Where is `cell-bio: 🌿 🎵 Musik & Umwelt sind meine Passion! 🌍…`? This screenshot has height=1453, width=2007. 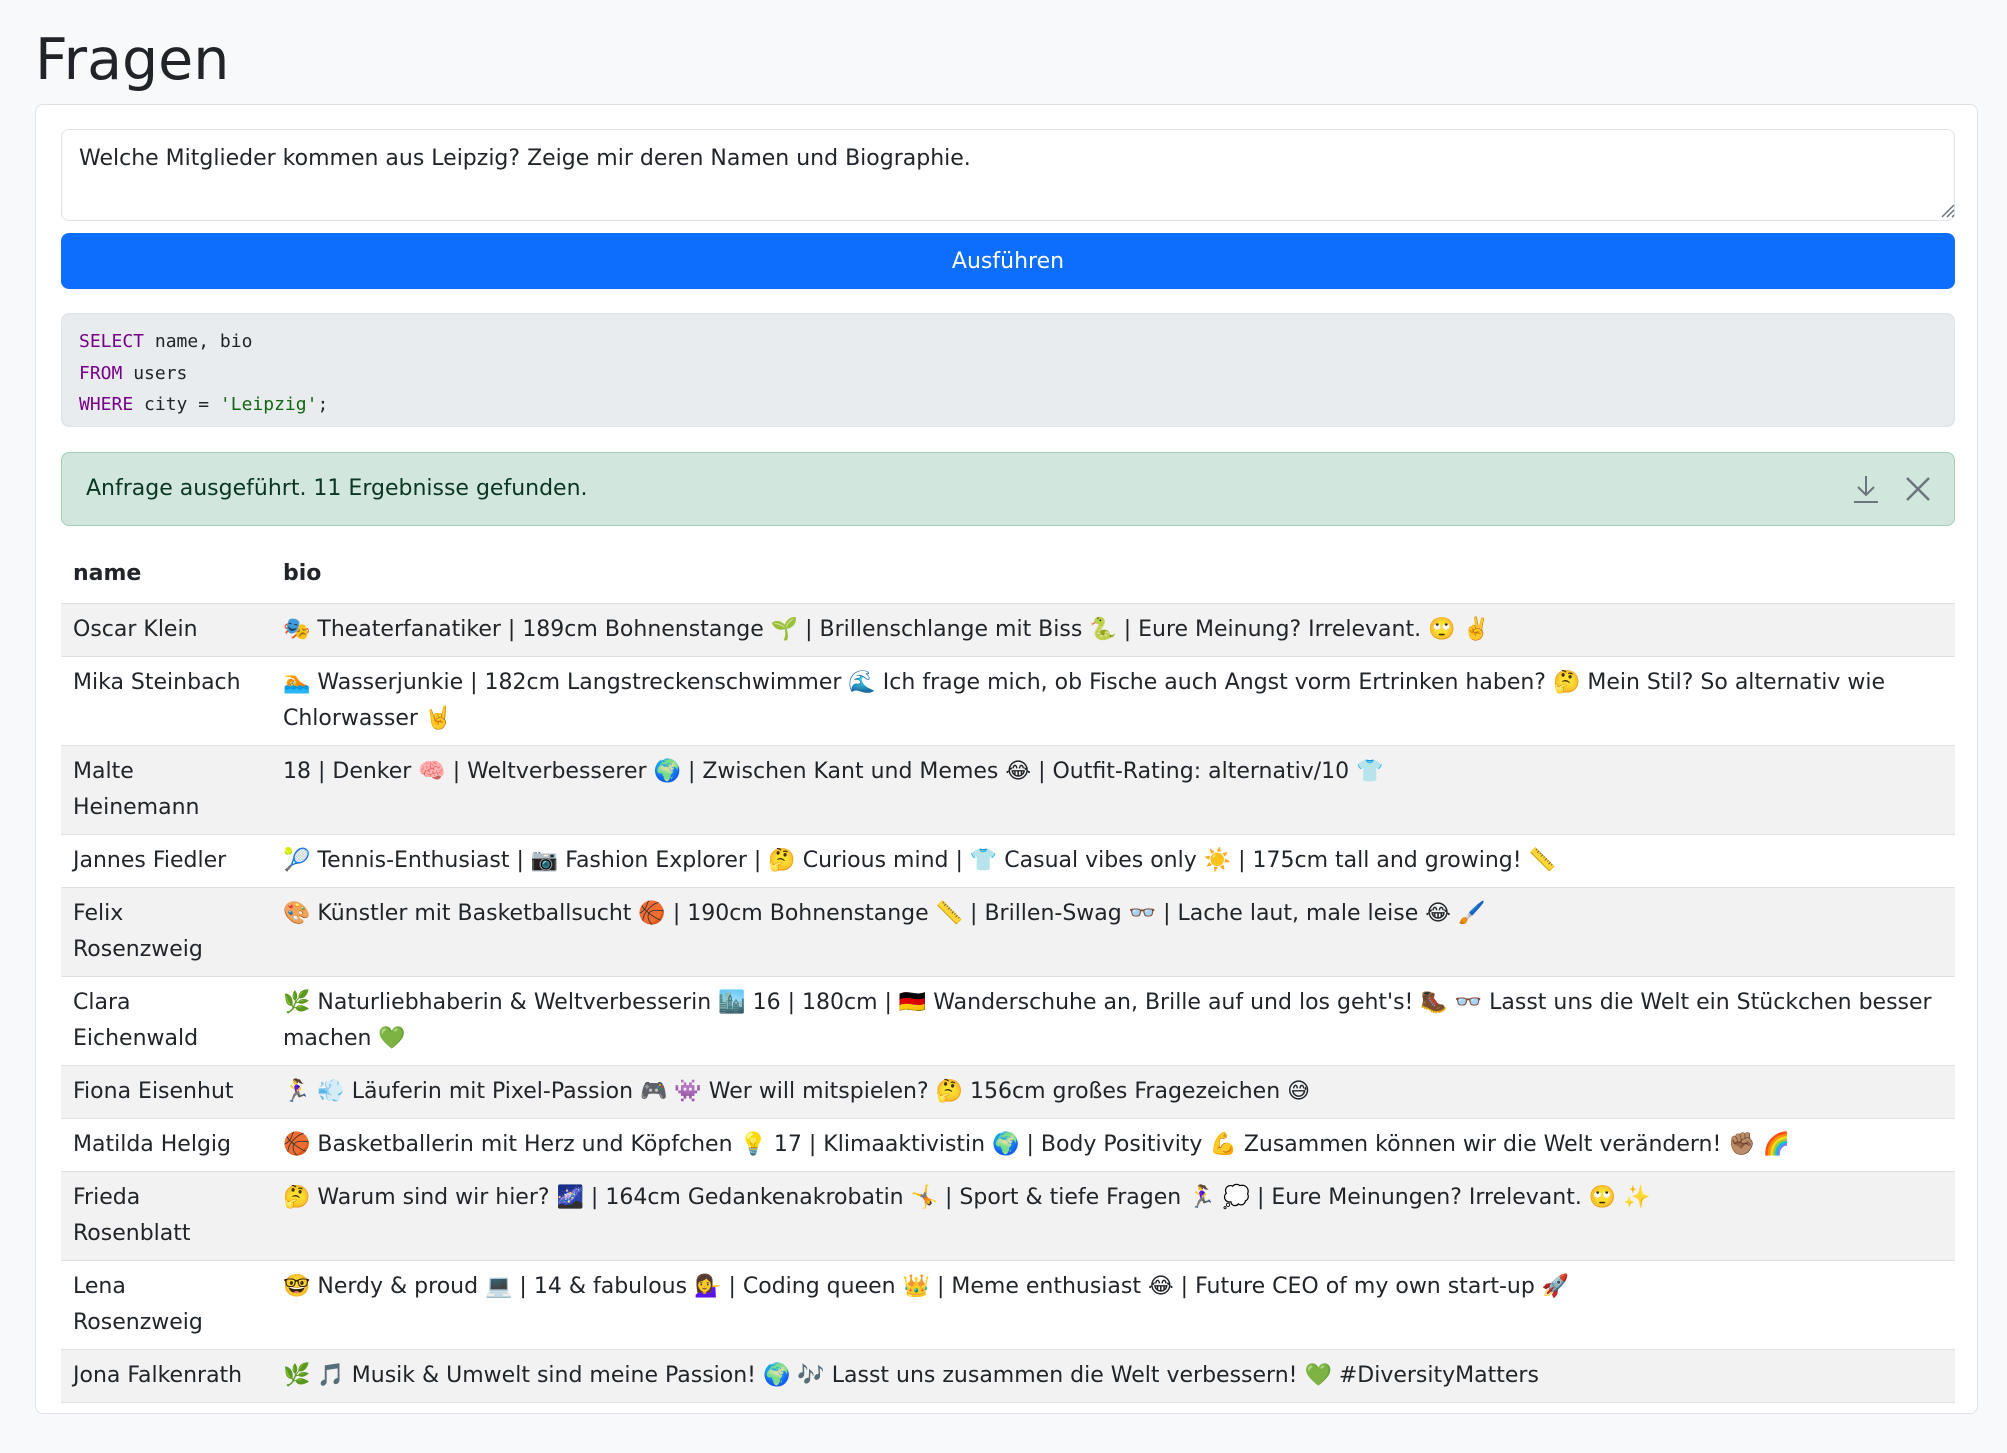
cell-bio: 🌿 🎵 Musik & Umwelt sind meine Passion! 🌍… is located at coordinates (1113, 1376).